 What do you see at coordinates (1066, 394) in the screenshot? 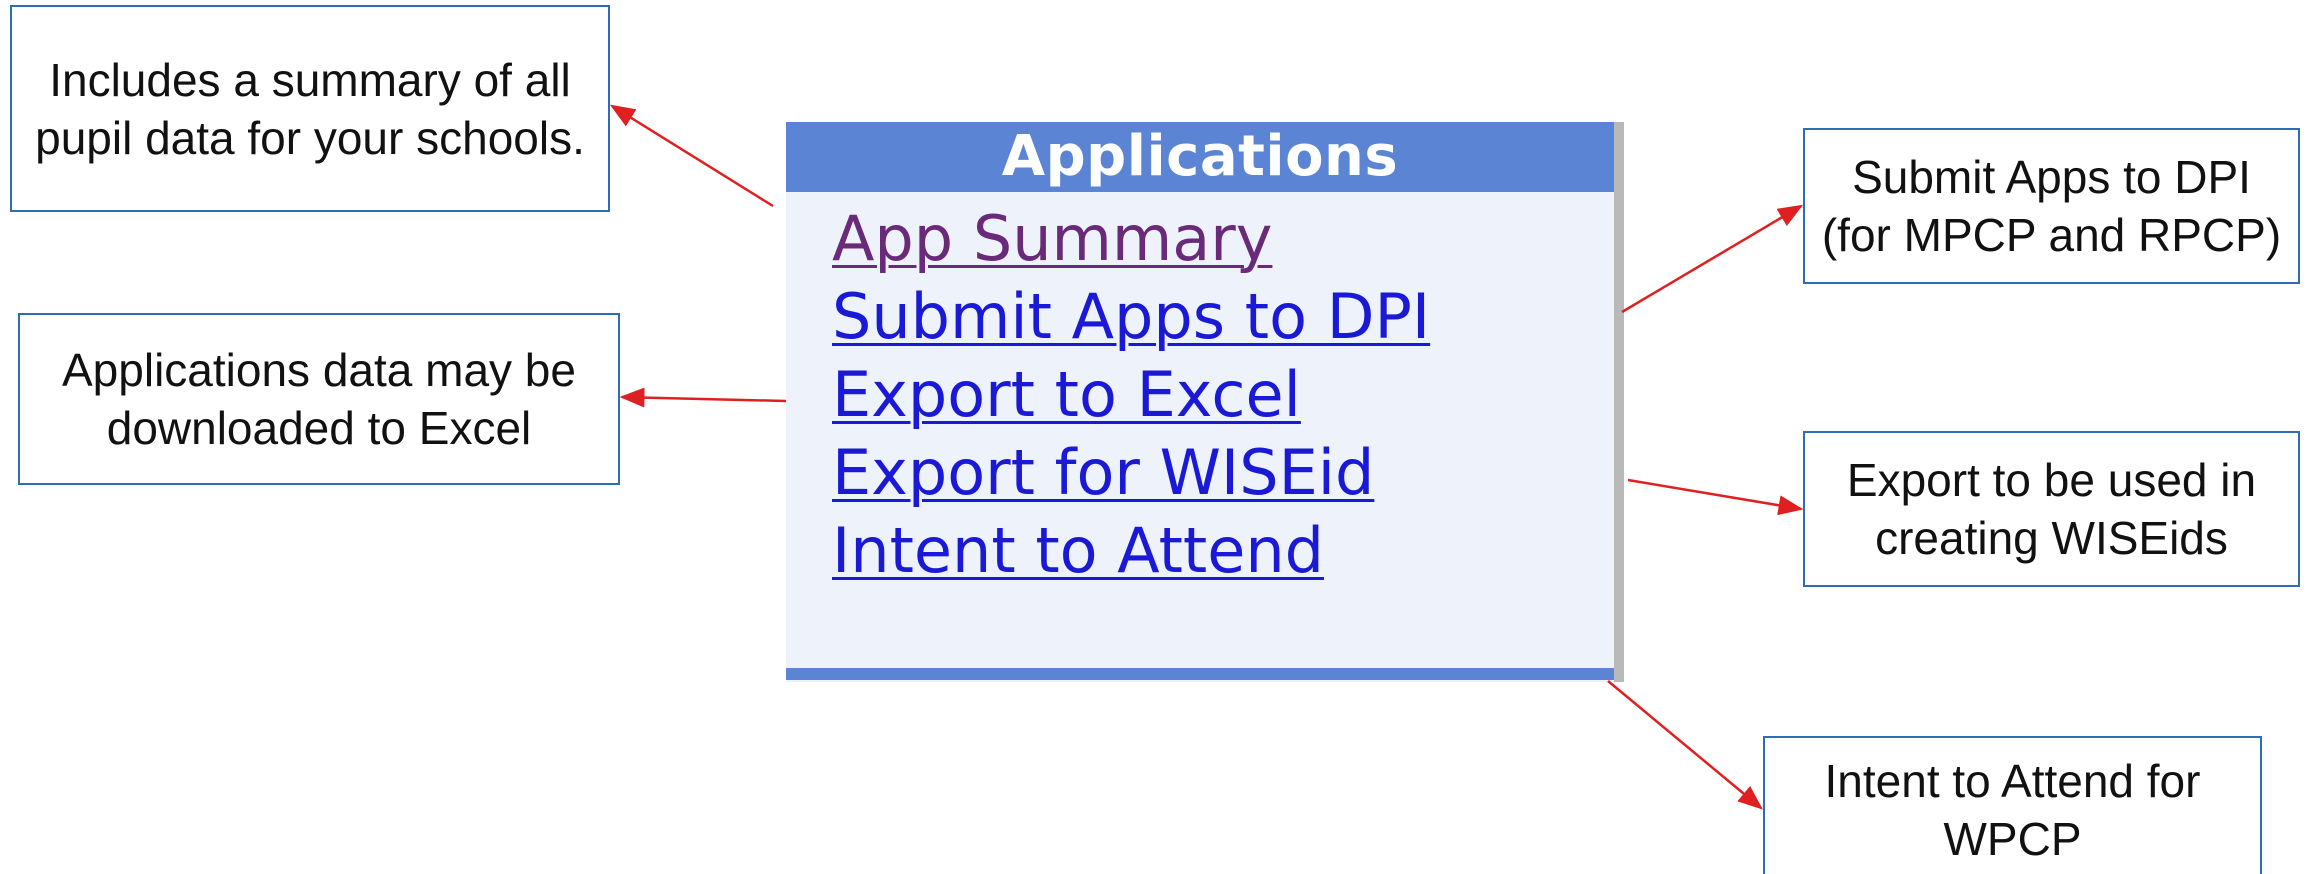
I see `export-to-excel-link: Export to Excel` at bounding box center [1066, 394].